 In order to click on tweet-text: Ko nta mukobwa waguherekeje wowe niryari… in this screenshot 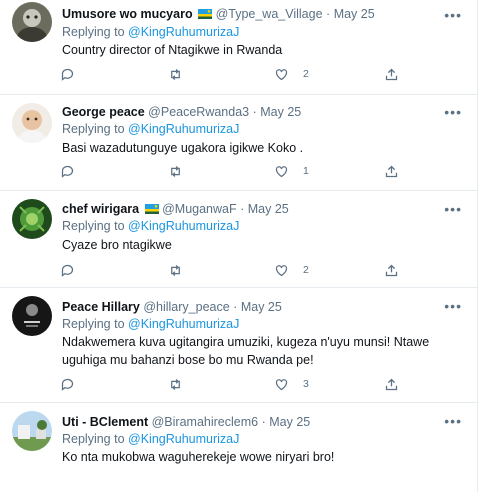, I will do `click(198, 457)`.